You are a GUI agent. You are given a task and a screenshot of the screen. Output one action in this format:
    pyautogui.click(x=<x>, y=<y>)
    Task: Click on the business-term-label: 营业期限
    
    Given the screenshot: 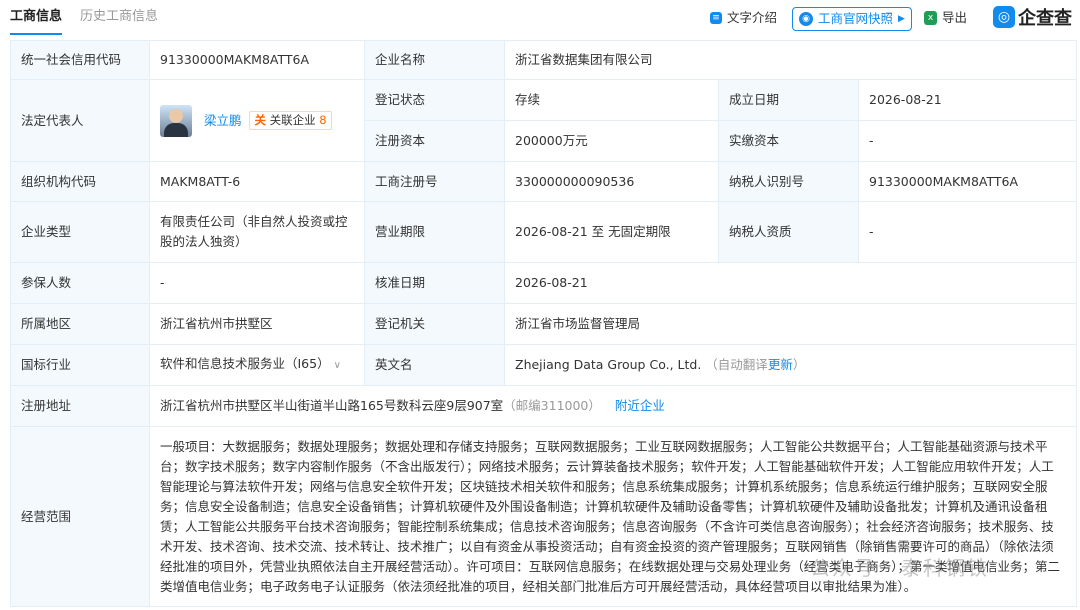 What is the action you would take?
    pyautogui.click(x=434, y=232)
    